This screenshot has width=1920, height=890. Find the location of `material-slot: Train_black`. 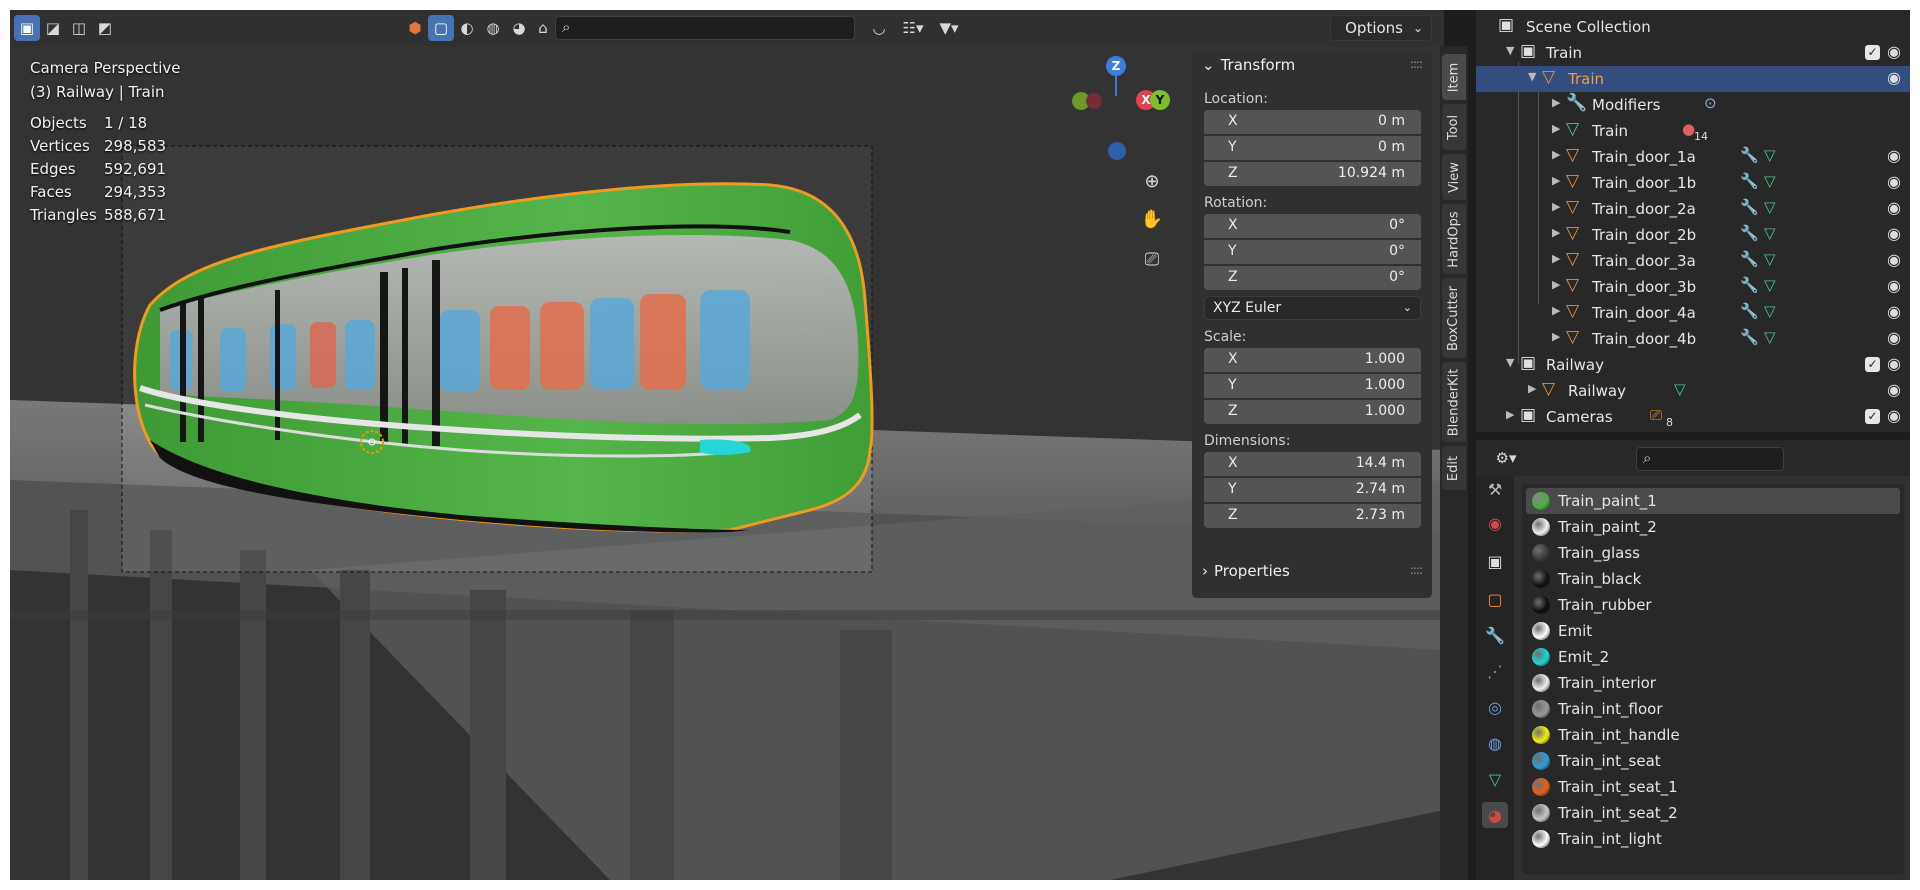

material-slot: Train_black is located at coordinates (1713, 579).